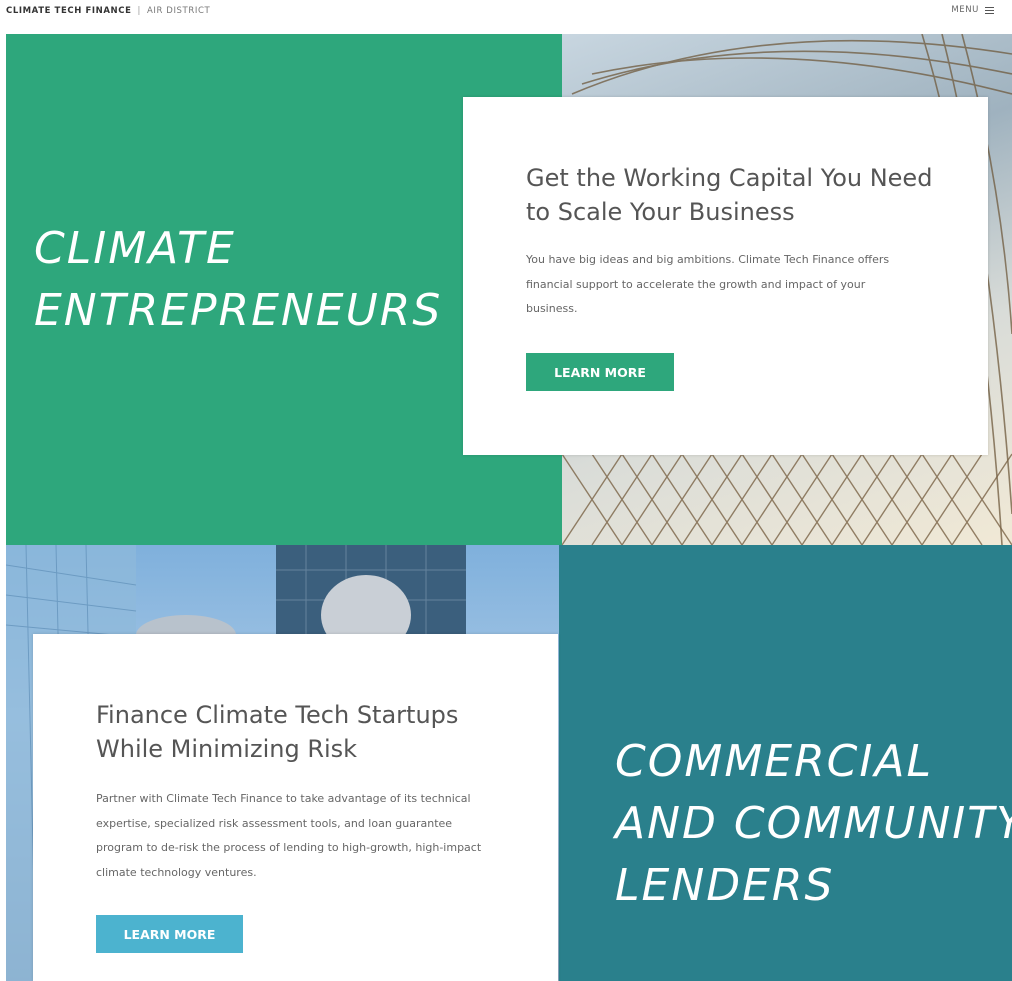 This screenshot has height=981, width=1012. I want to click on brand-name: CLIMATE TECH FINANCE, so click(69, 11).